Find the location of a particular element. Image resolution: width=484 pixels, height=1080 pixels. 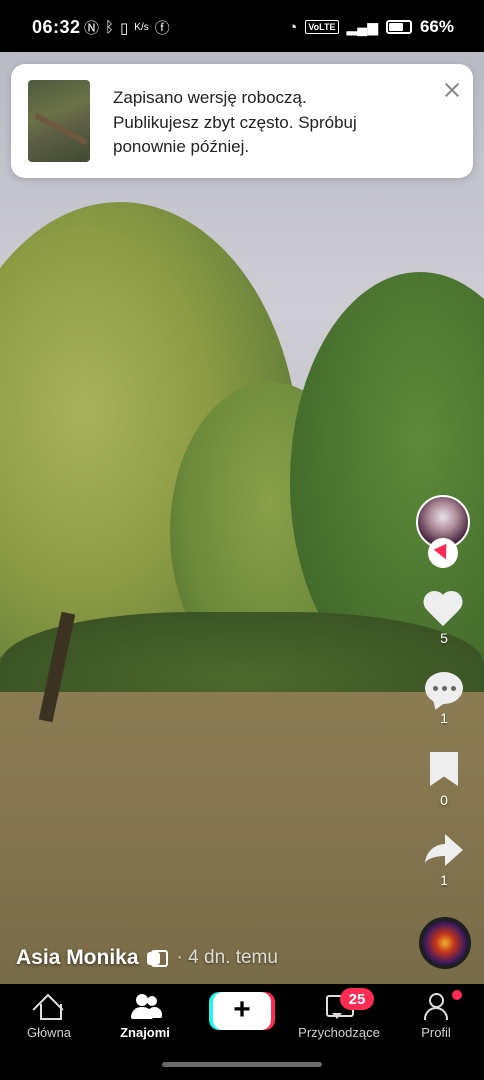

author-row: Asia Monika · 4 dn. temu is located at coordinates (147, 958).